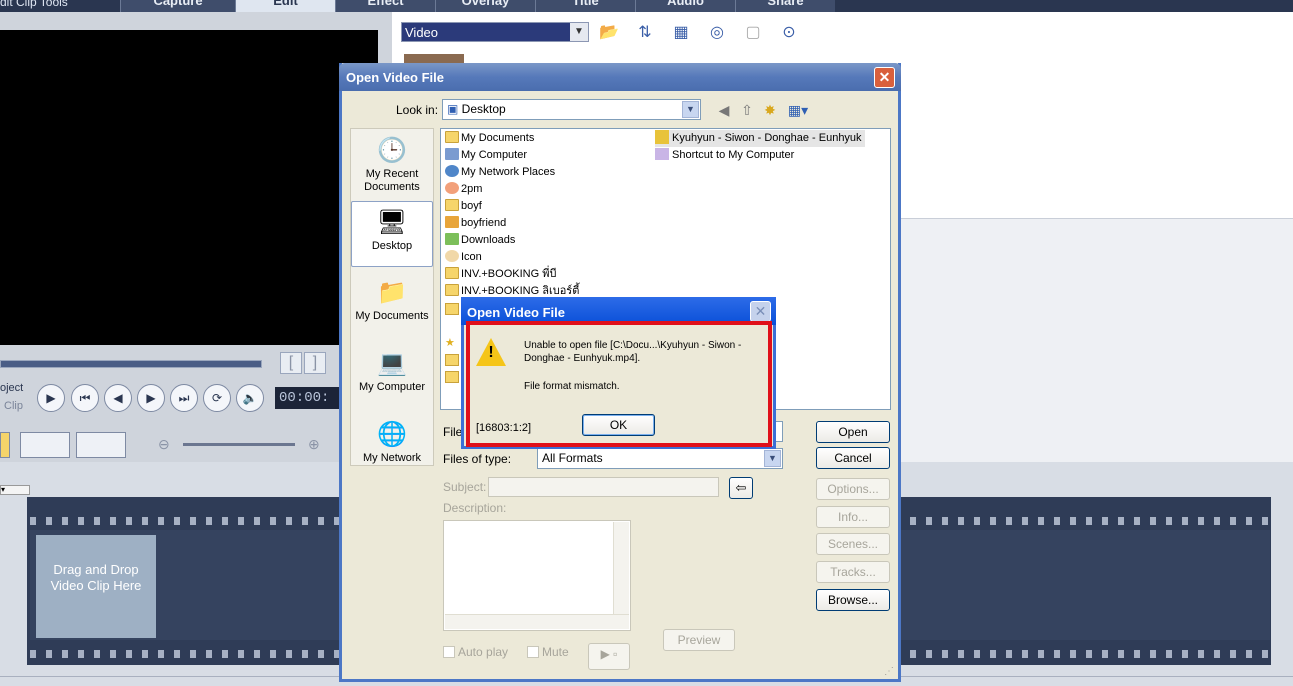  Describe the element at coordinates (798, 110) in the screenshot. I see `views-menu-icon: ▦▾` at that location.